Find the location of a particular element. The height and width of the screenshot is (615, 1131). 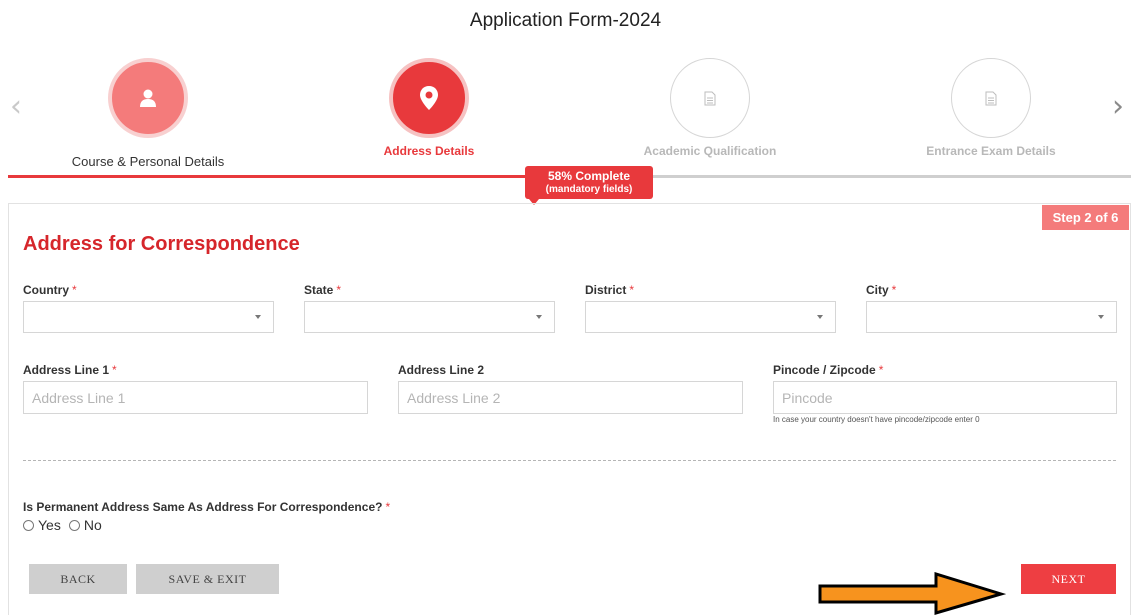

annotation-arrow-icon is located at coordinates (912, 593).